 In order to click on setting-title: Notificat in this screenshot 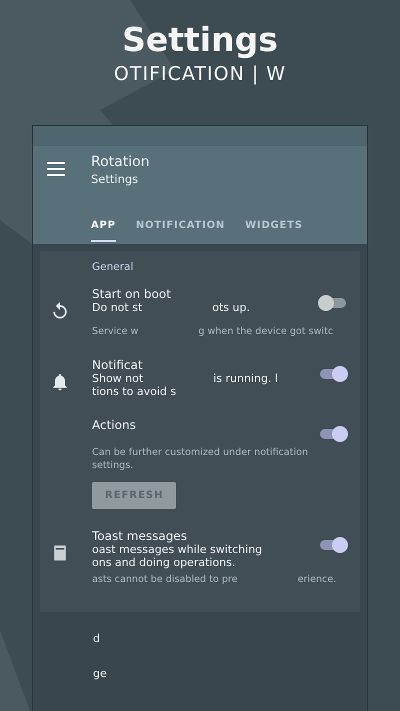, I will do `click(118, 365)`.